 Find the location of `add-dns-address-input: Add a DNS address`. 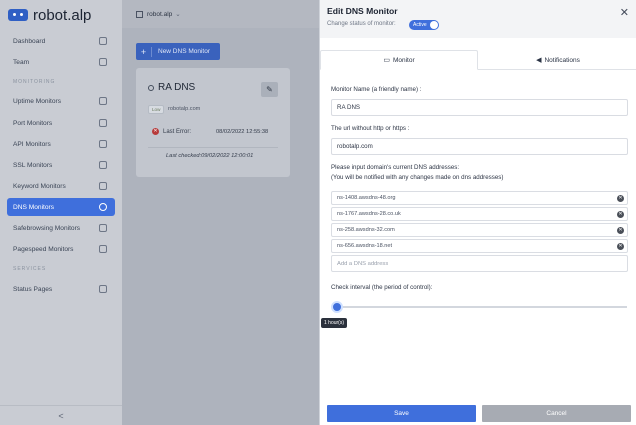

add-dns-address-input: Add a DNS address is located at coordinates (479, 263).